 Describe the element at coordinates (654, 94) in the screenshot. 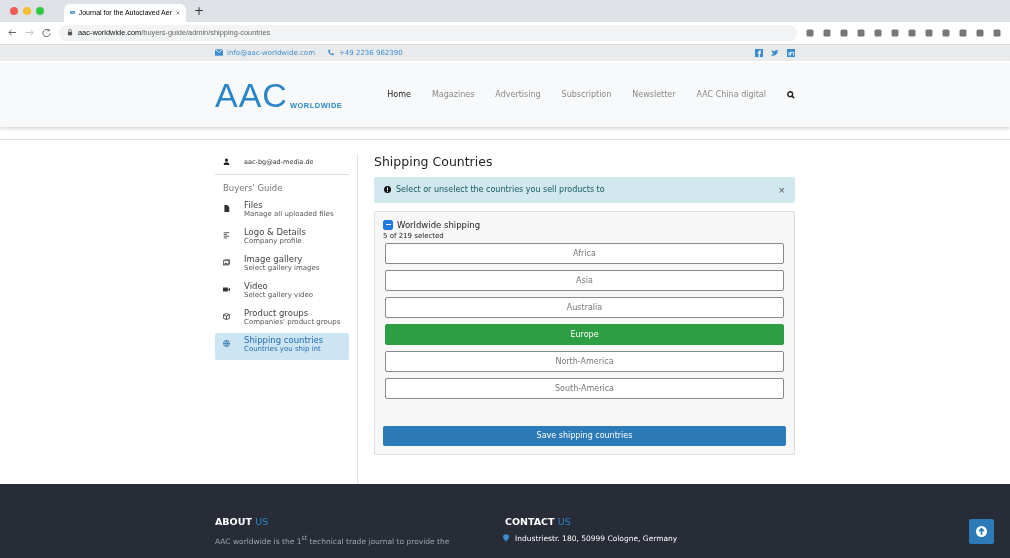

I see `nav-link: Newsletter` at that location.